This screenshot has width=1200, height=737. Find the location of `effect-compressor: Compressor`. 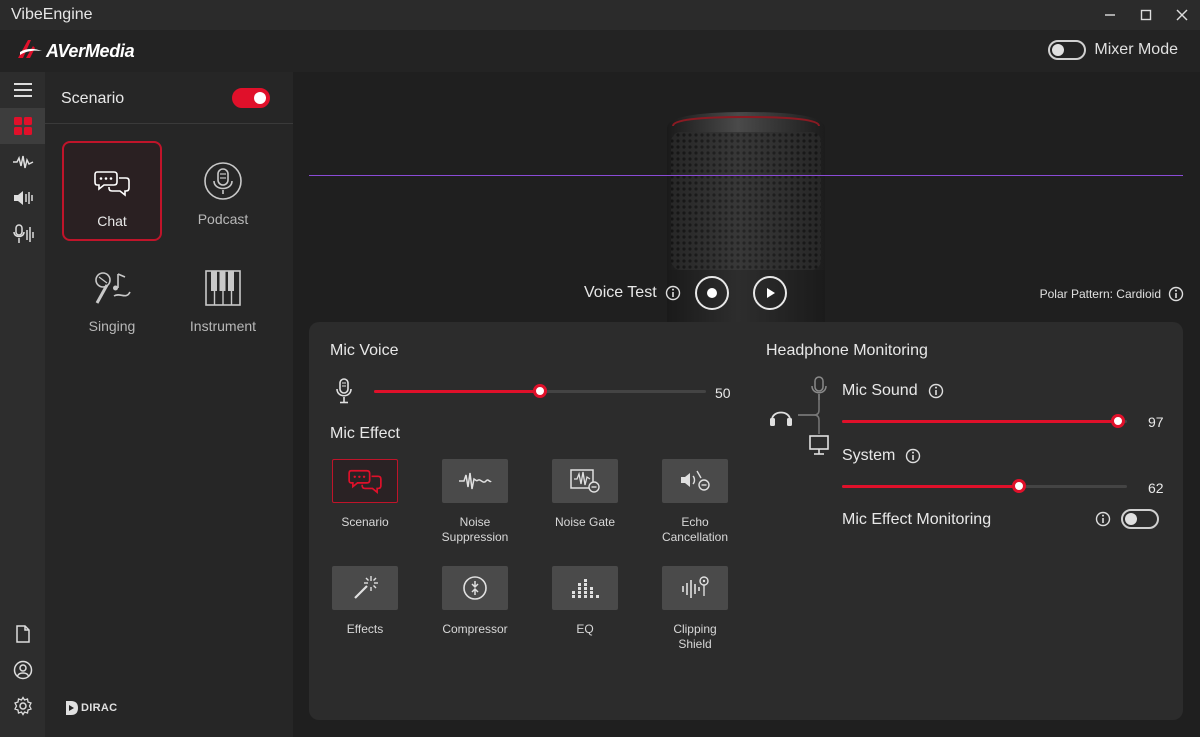

effect-compressor: Compressor is located at coordinates (475, 601).